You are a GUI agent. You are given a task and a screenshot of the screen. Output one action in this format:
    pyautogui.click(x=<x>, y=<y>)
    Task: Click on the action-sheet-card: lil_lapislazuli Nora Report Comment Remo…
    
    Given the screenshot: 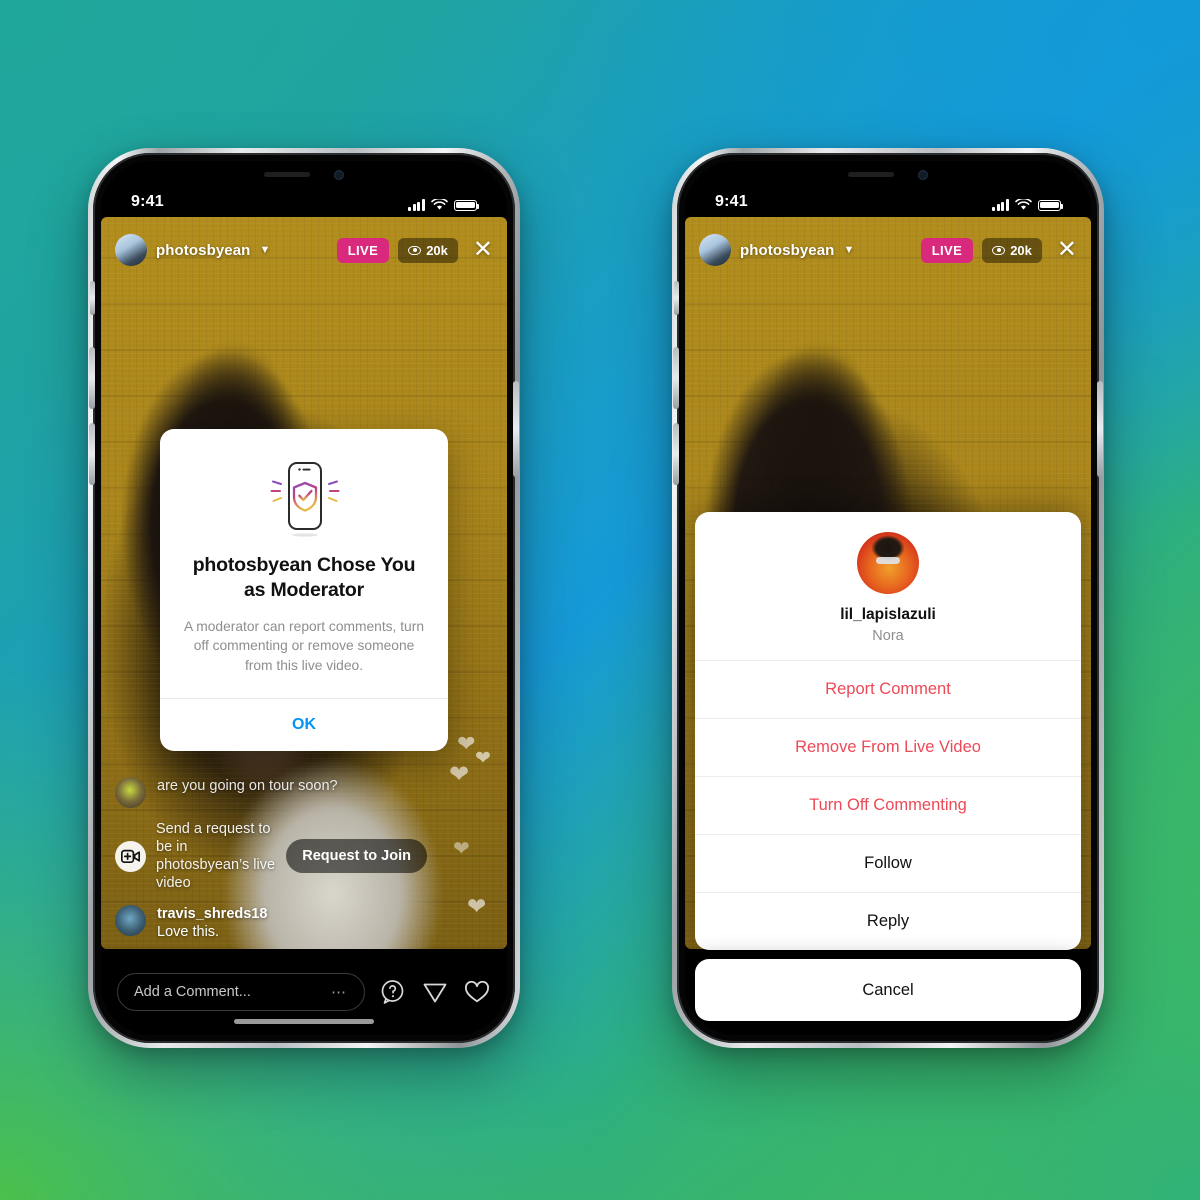 What is the action you would take?
    pyautogui.click(x=888, y=731)
    